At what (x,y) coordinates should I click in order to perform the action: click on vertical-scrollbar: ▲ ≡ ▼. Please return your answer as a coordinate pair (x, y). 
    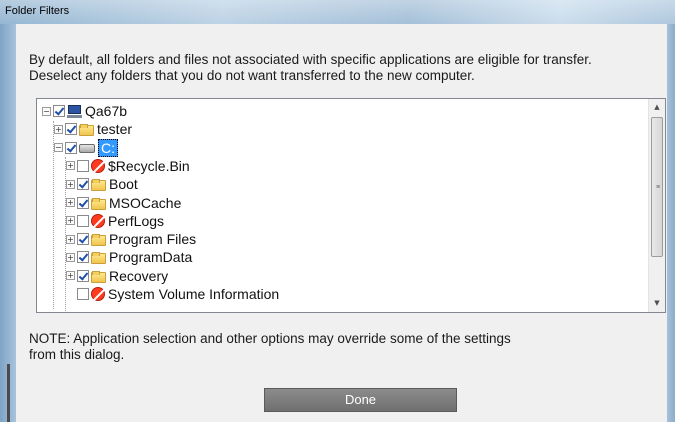
    Looking at the image, I should click on (656, 205).